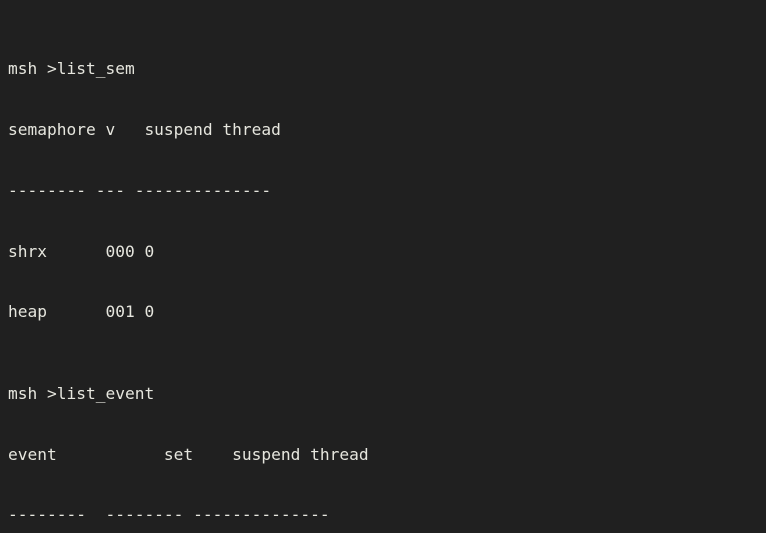  What do you see at coordinates (81, 393) in the screenshot?
I see `terminal-line-prompt-list-event: msh >list_event` at bounding box center [81, 393].